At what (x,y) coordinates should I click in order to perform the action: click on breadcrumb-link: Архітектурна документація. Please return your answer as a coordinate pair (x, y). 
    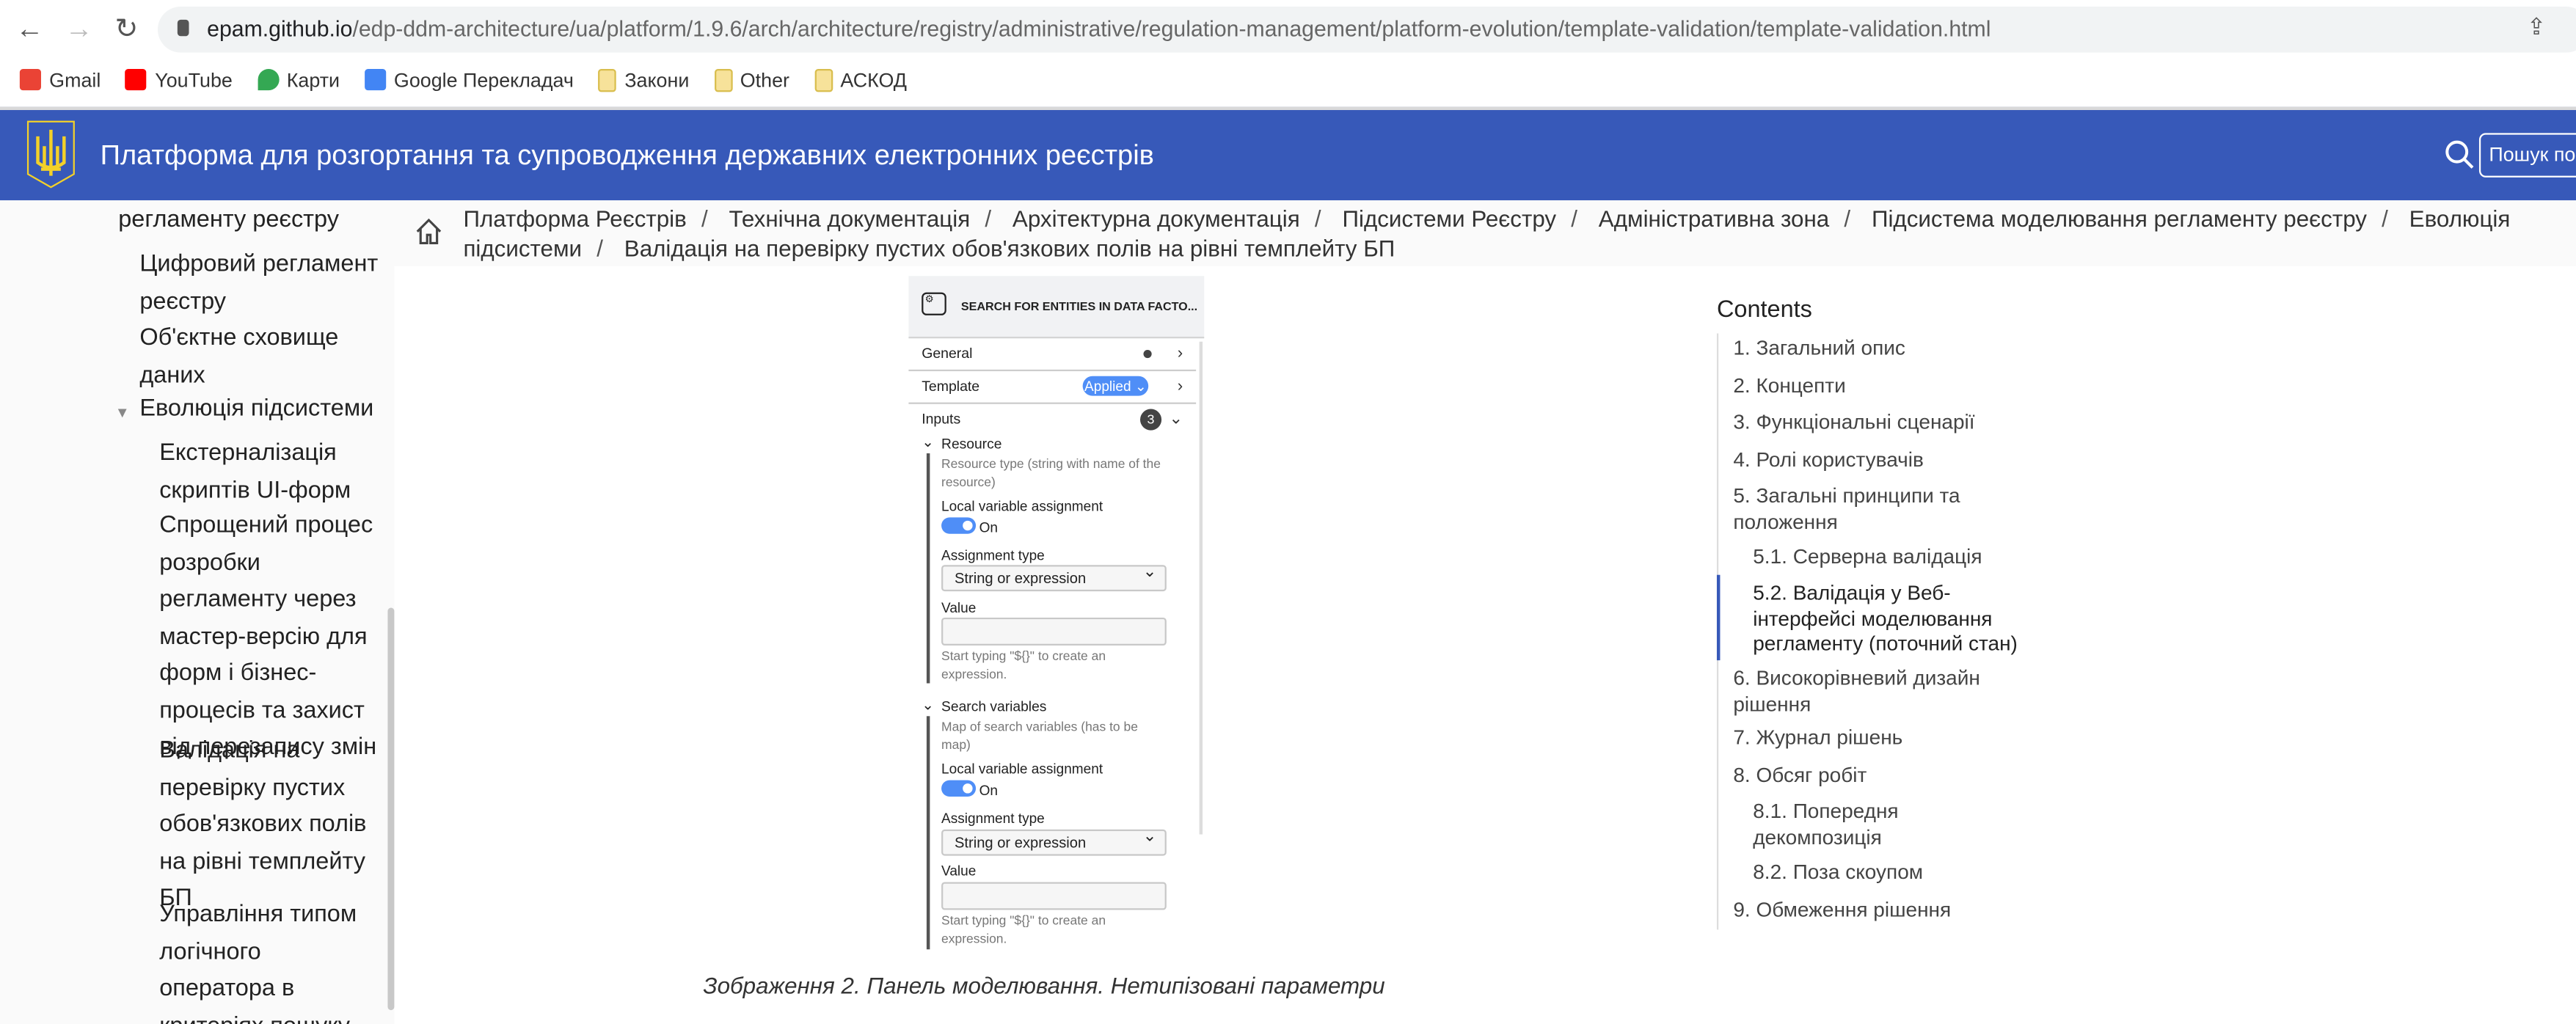
    Looking at the image, I should click on (1156, 218).